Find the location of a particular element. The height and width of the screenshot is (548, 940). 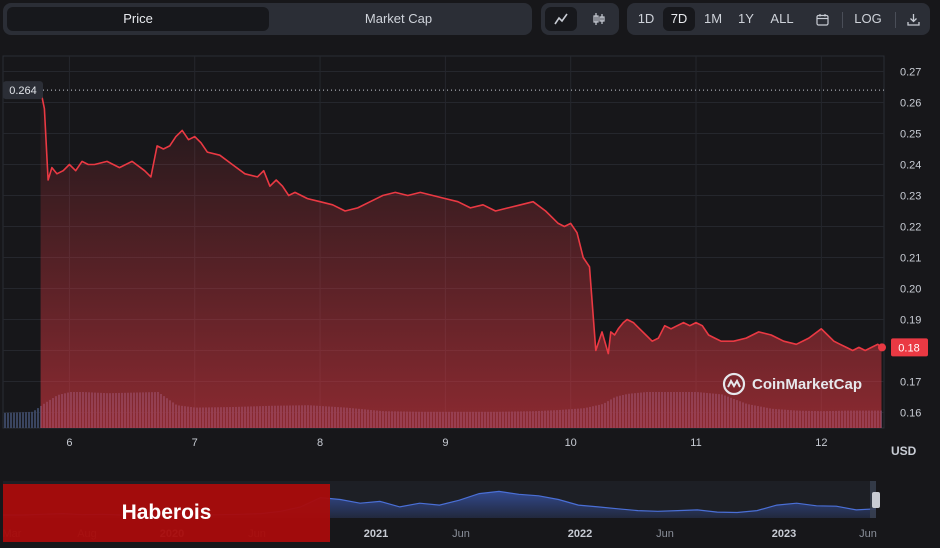

y-tick-label: 0.21 is located at coordinates (910, 259).